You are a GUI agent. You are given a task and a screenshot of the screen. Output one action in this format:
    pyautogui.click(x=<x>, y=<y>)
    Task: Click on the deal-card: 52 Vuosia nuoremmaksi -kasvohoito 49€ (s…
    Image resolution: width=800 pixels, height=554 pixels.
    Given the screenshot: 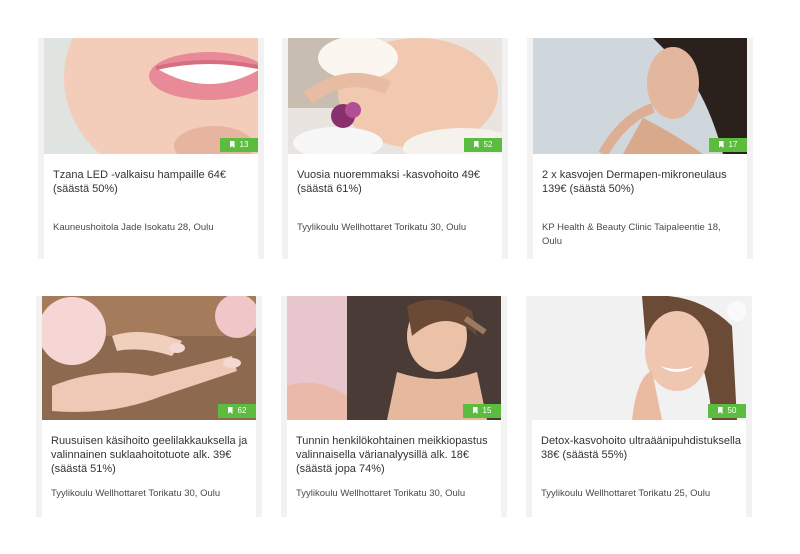 What is the action you would take?
    pyautogui.click(x=395, y=148)
    